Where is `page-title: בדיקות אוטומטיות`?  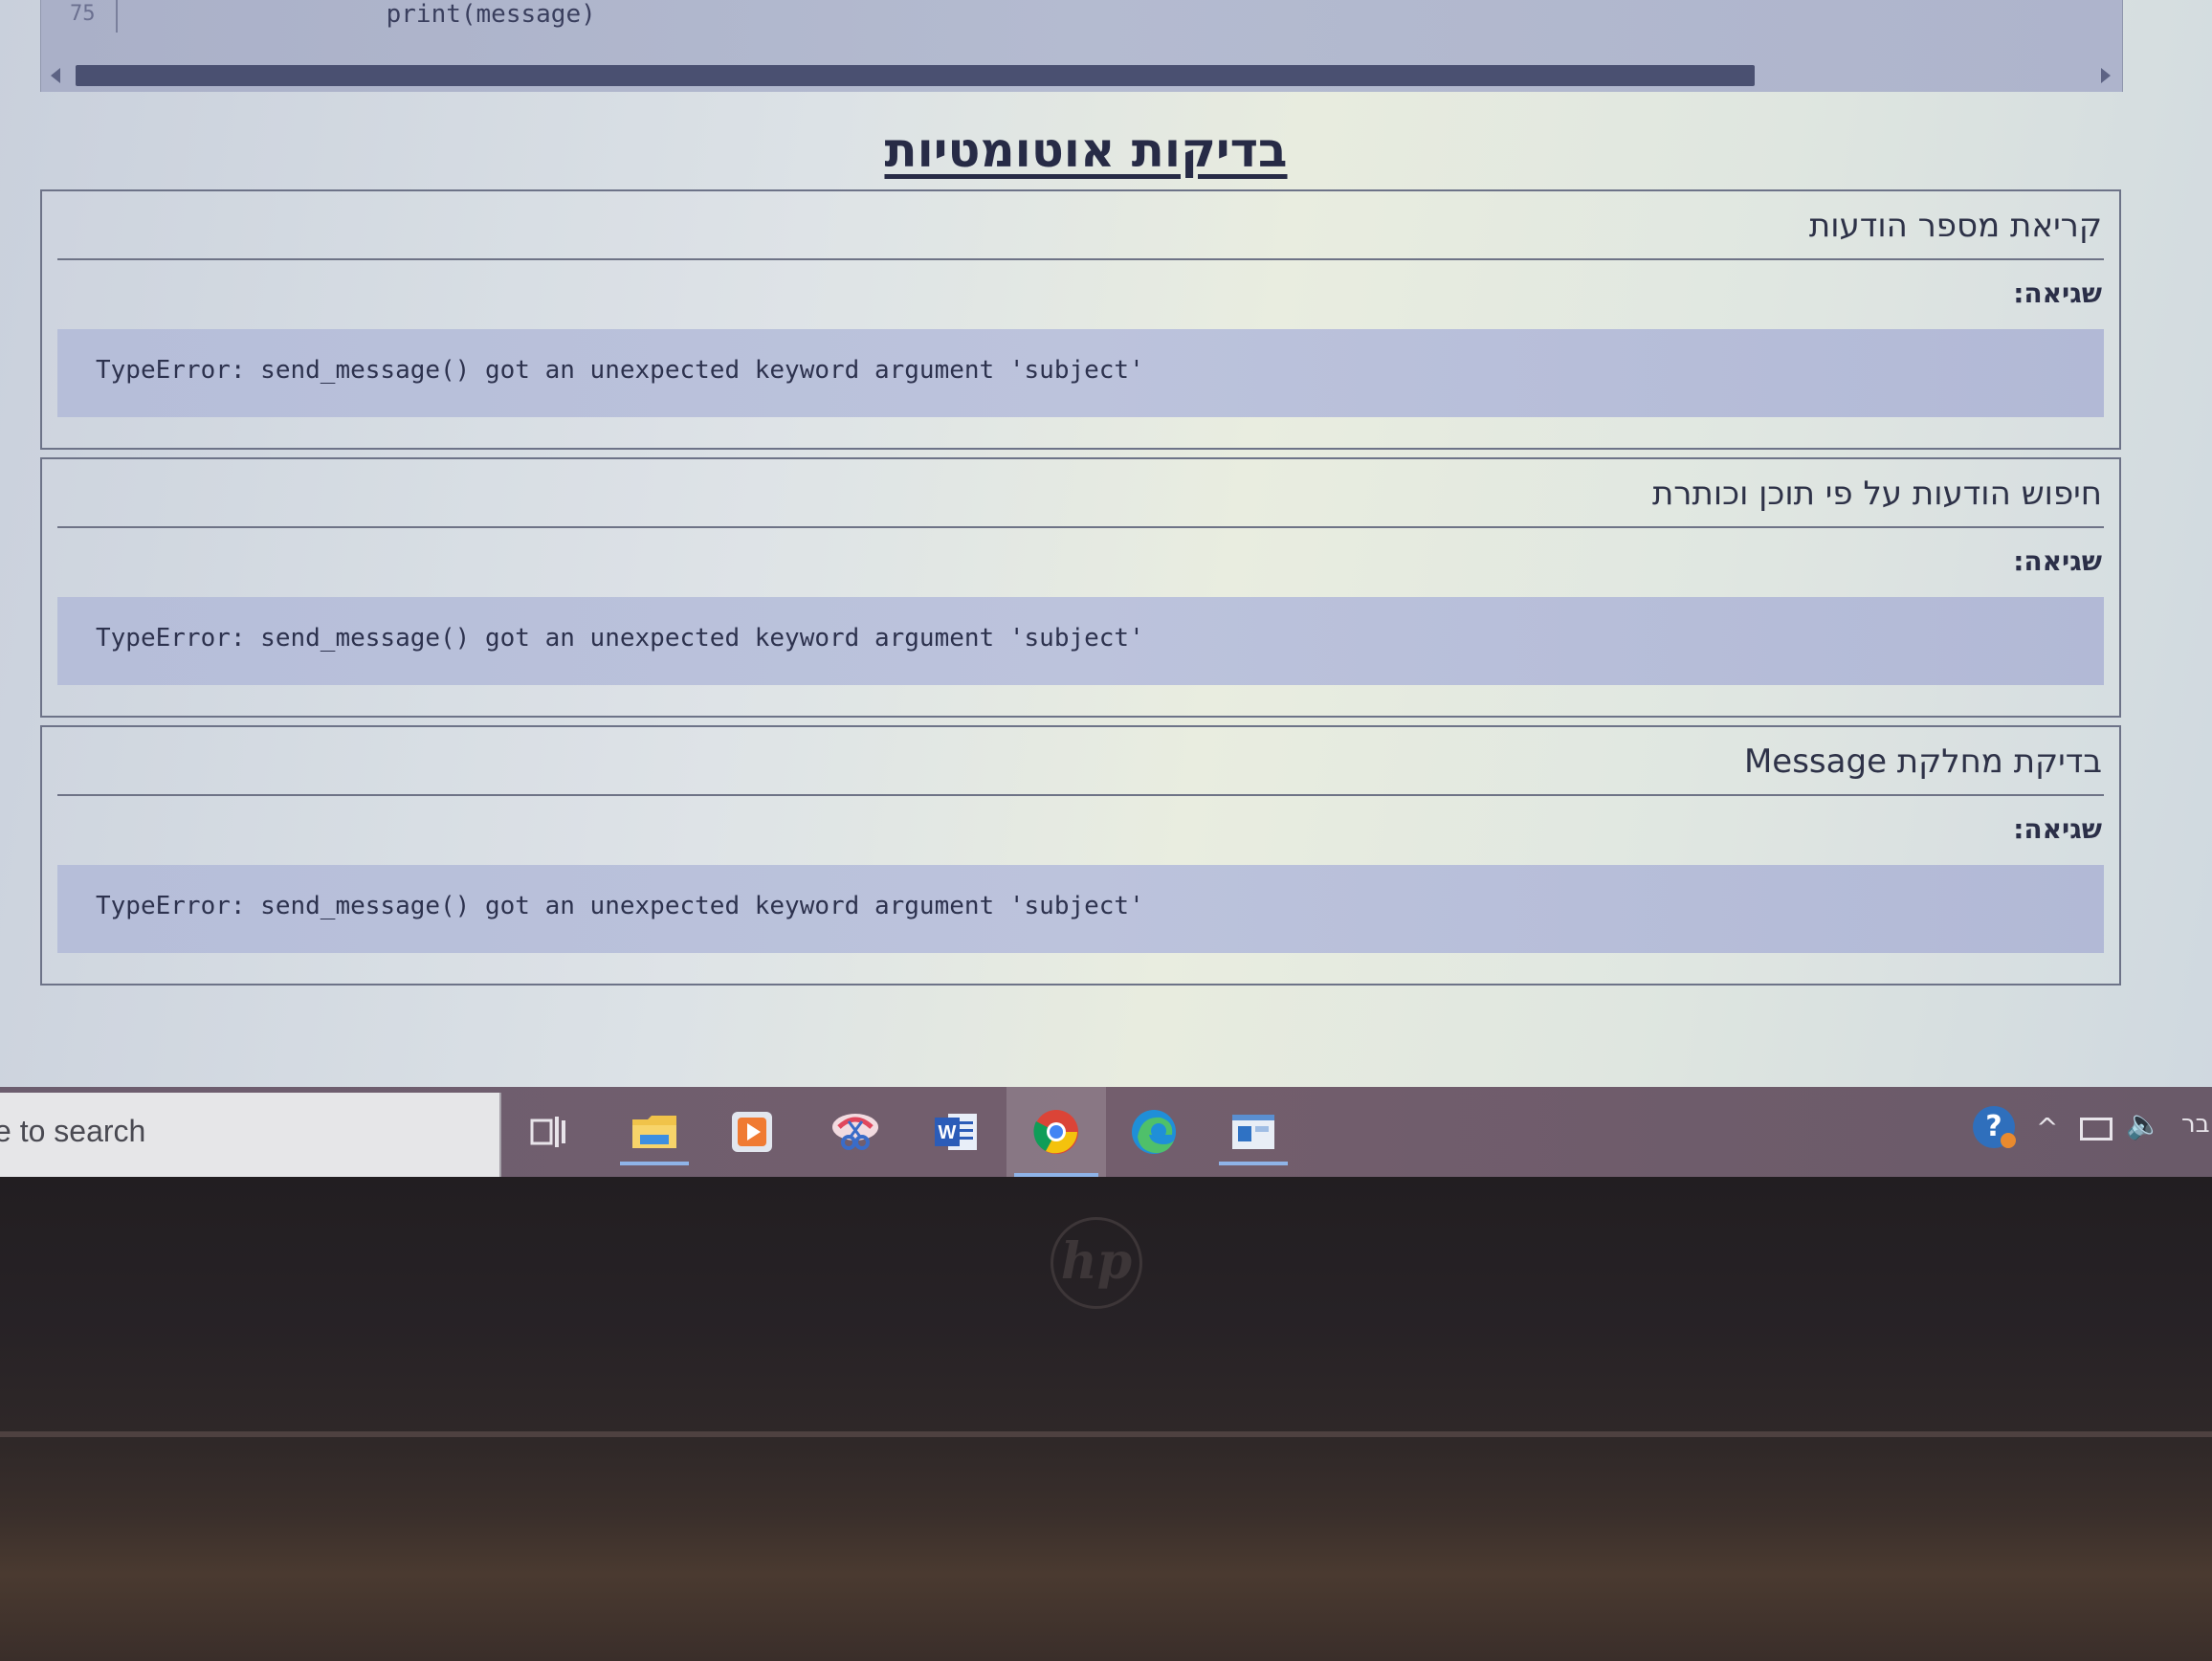
page-title: בדיקות אוטומטיות is located at coordinates (1086, 150).